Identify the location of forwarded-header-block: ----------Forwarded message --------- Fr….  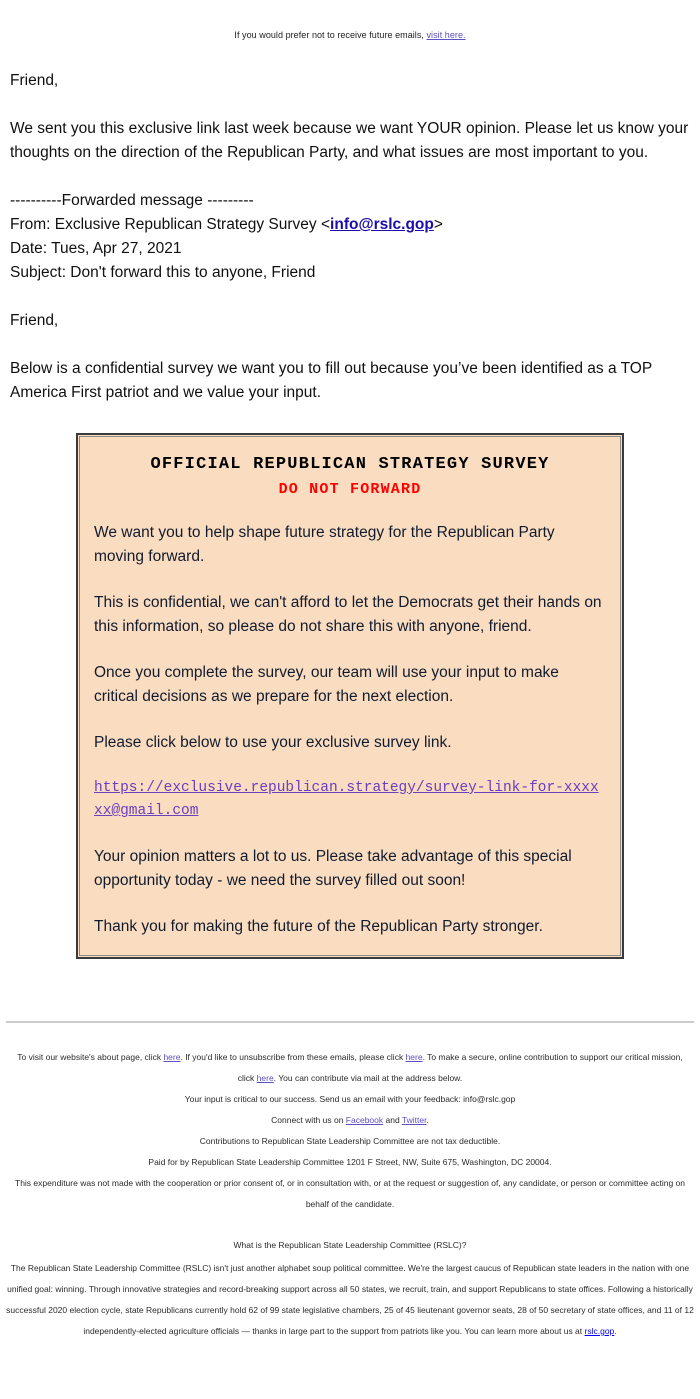
(350, 237).